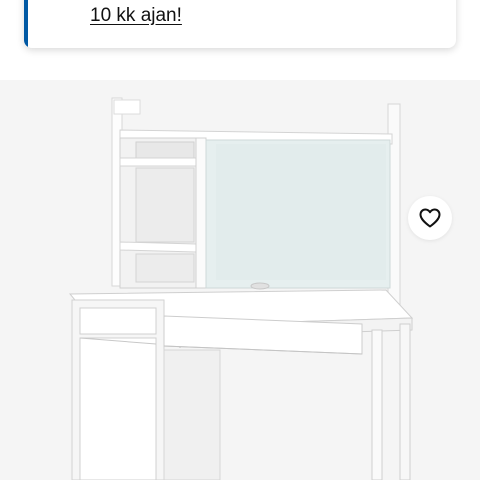 The width and height of the screenshot is (480, 480). I want to click on promo-card: 10 kk ajan!, so click(240, 24).